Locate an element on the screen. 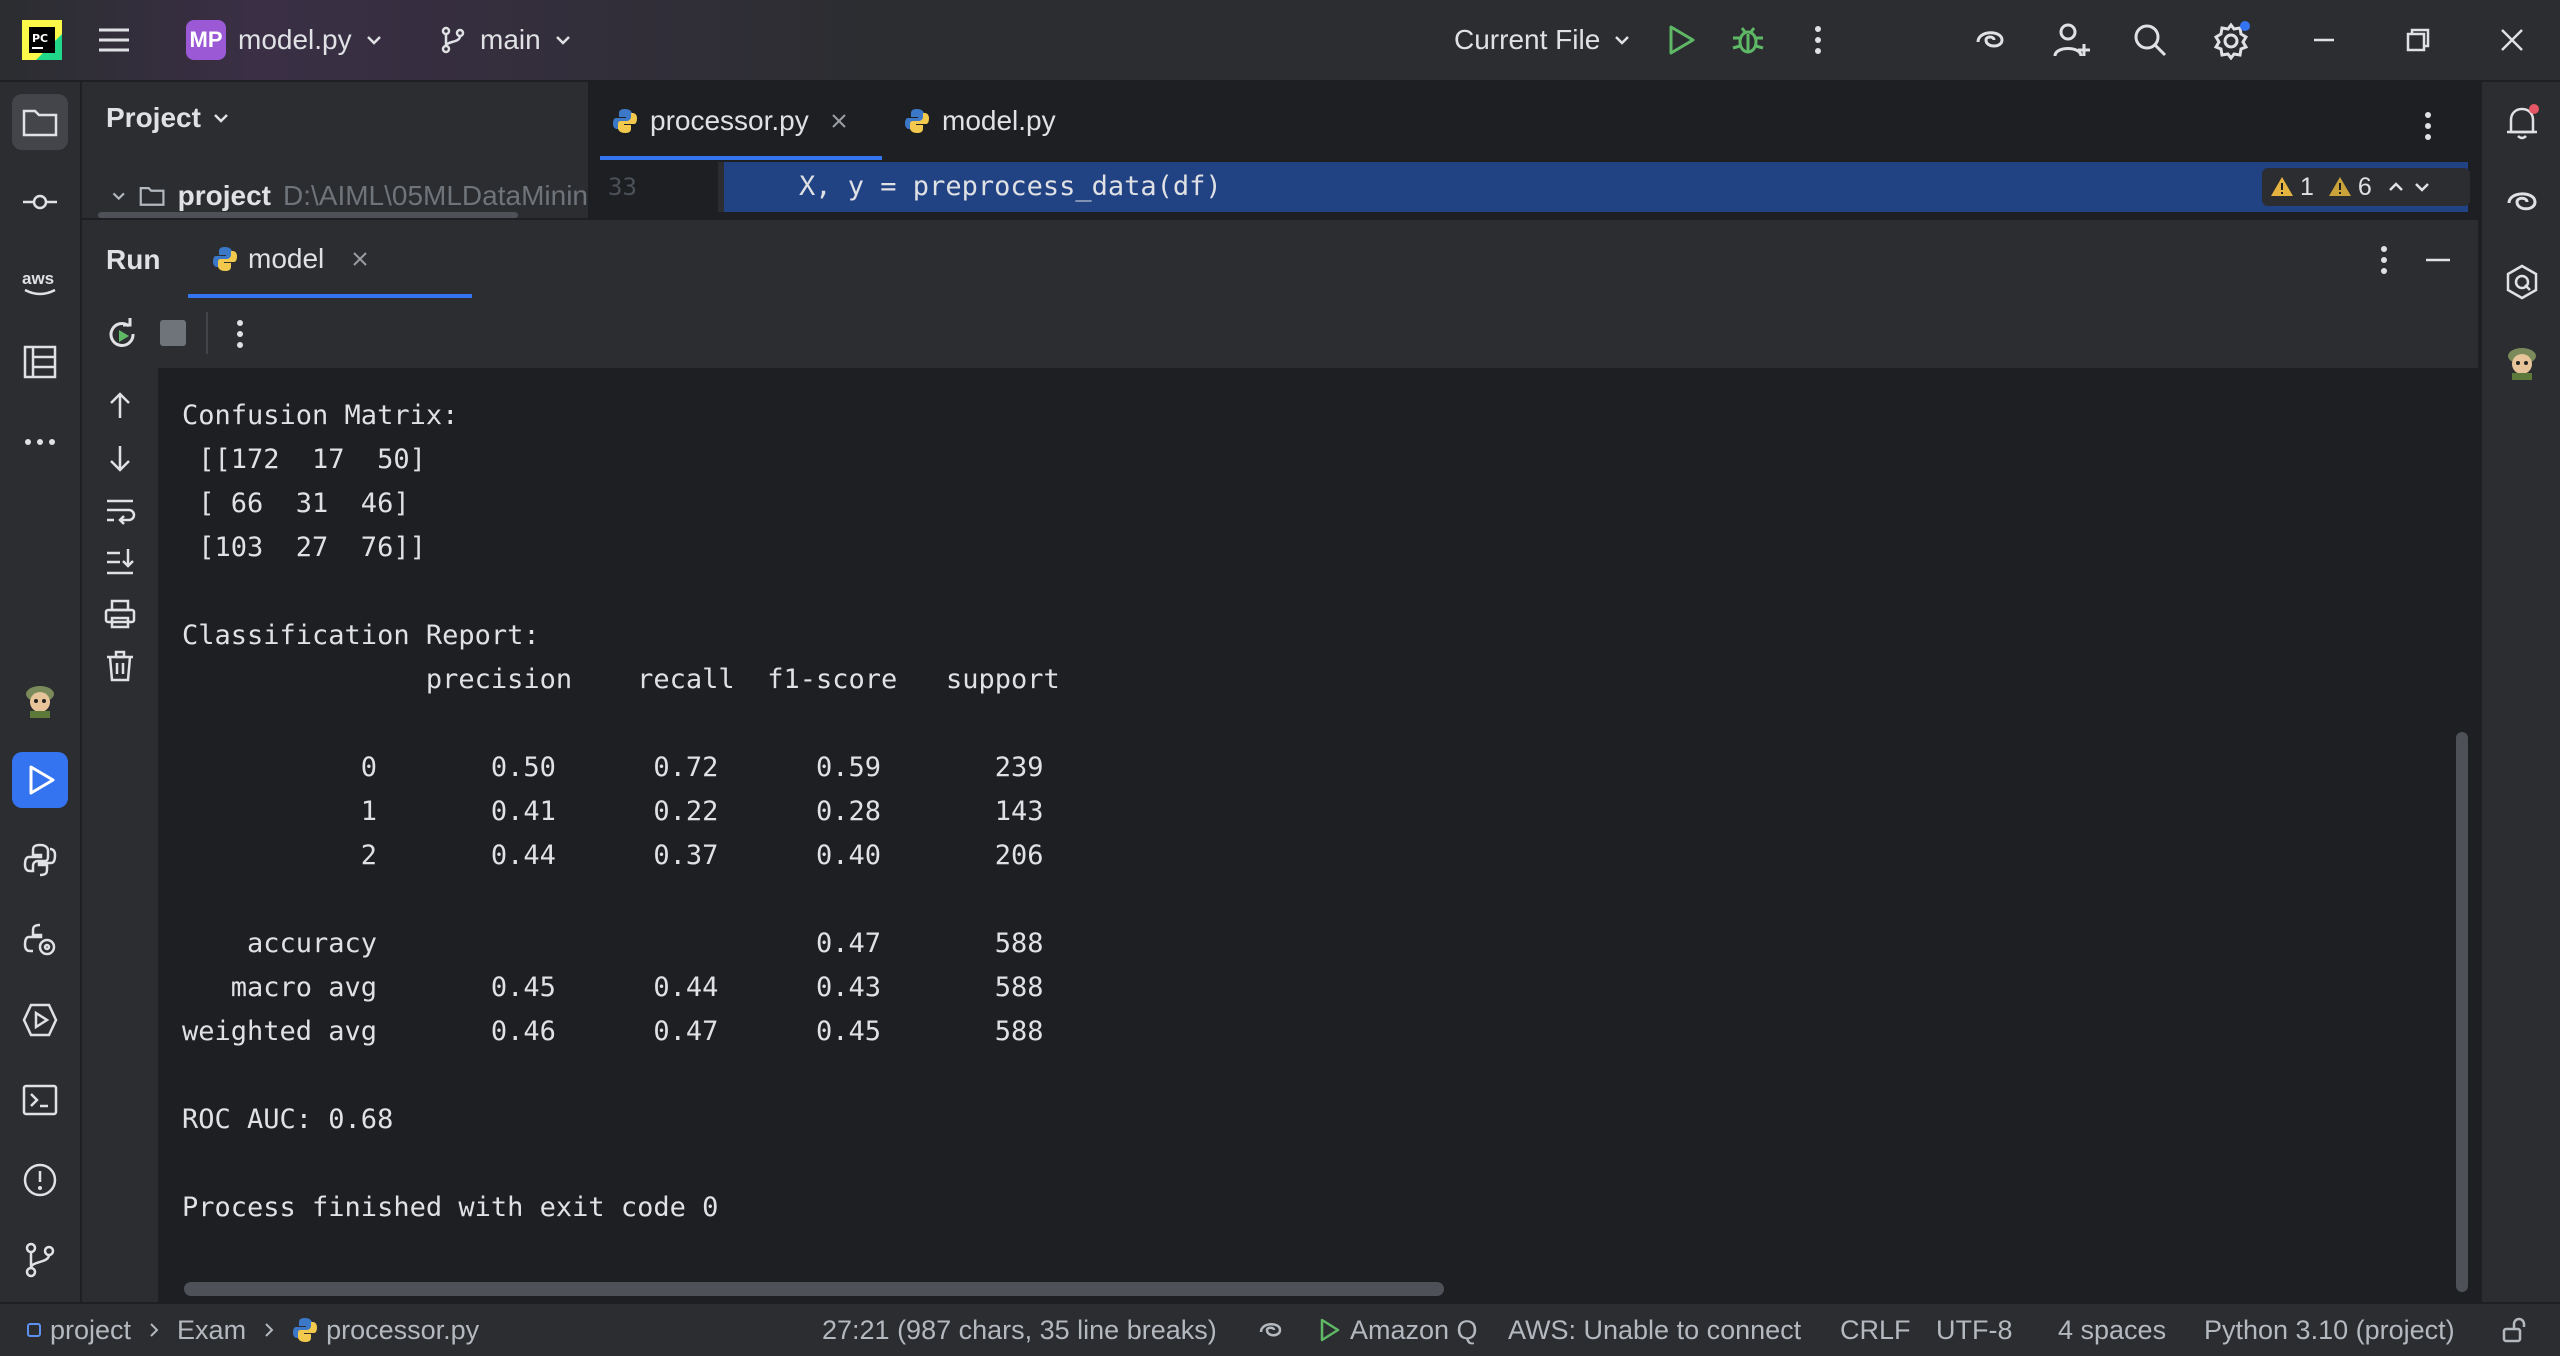 The width and height of the screenshot is (2560, 1356). terminal-tool-button is located at coordinates (40, 1100).